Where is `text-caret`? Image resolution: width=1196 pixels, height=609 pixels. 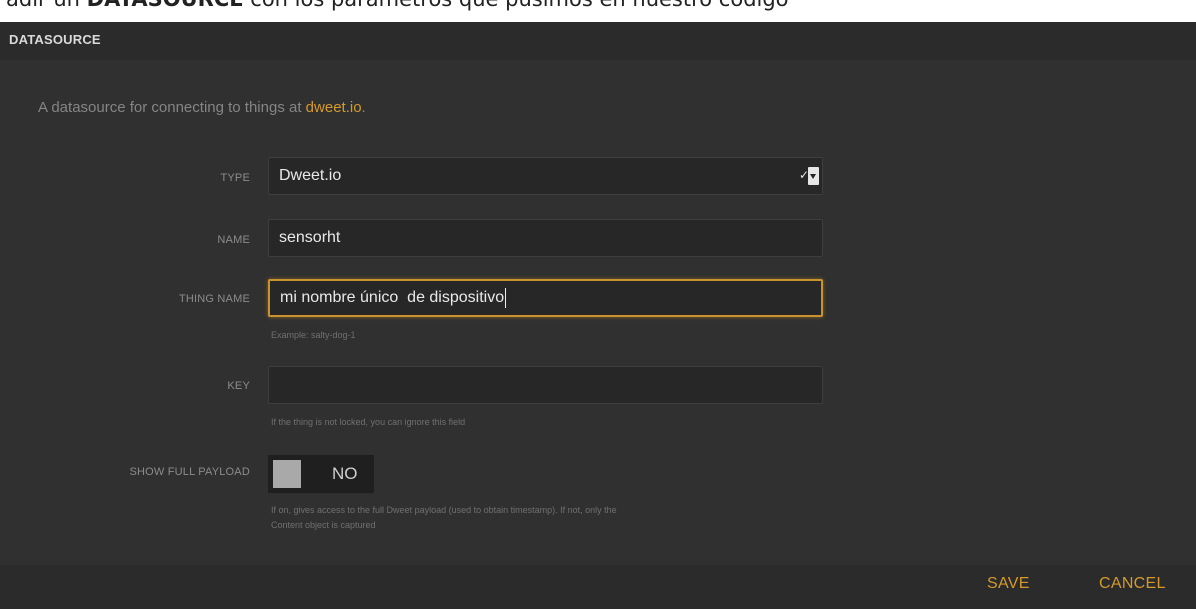 text-caret is located at coordinates (506, 297).